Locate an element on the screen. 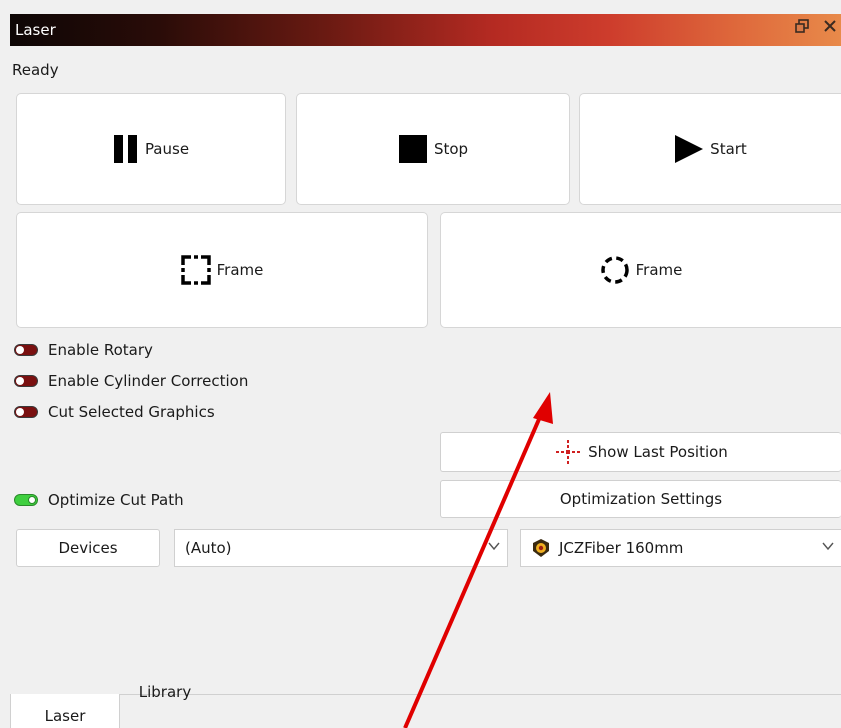  show-last-position-button: Show Last Position is located at coordinates (640, 452).